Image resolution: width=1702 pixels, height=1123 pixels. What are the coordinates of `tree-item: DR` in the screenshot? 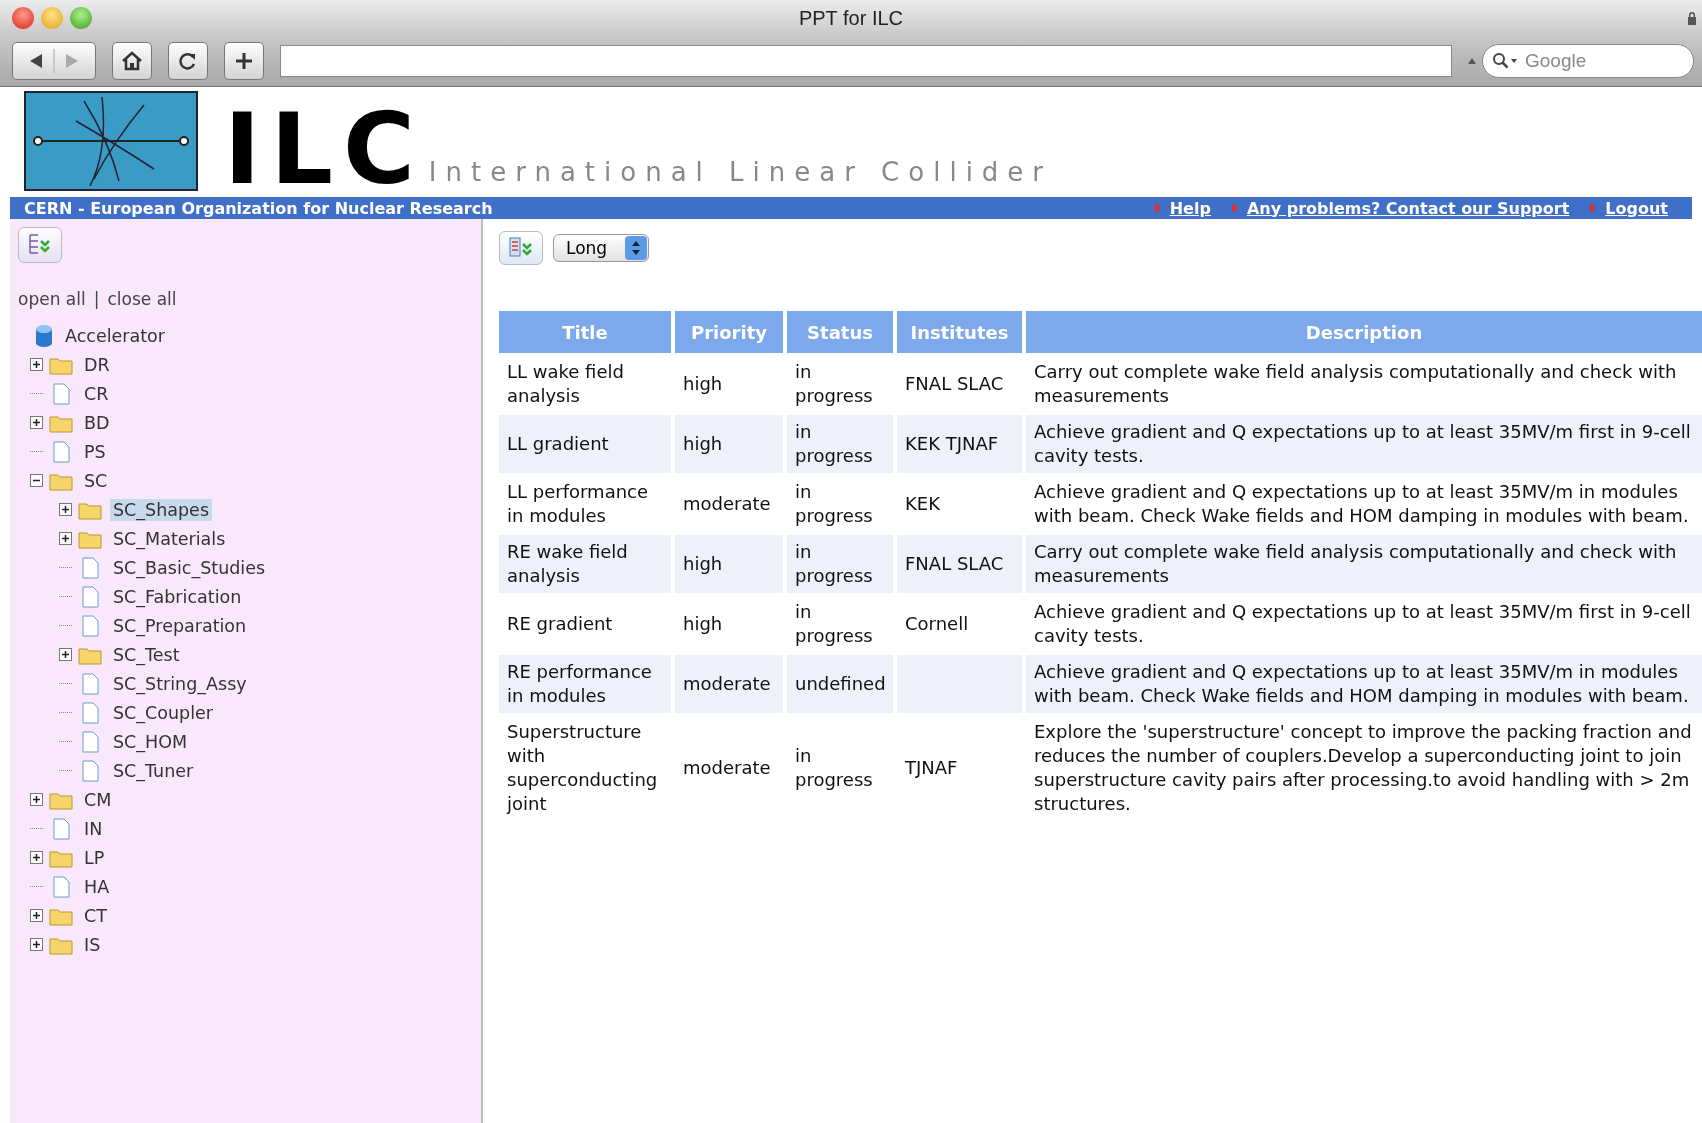 It's located at (97, 364).